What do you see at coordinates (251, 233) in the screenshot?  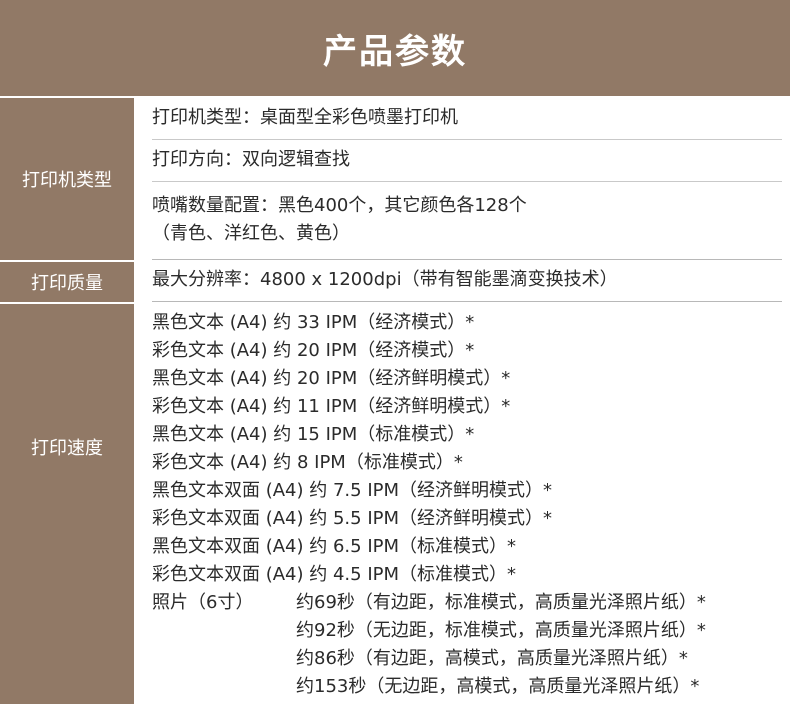 I see `nozzle-config-line-2: （青色、洋红色、黄色）` at bounding box center [251, 233].